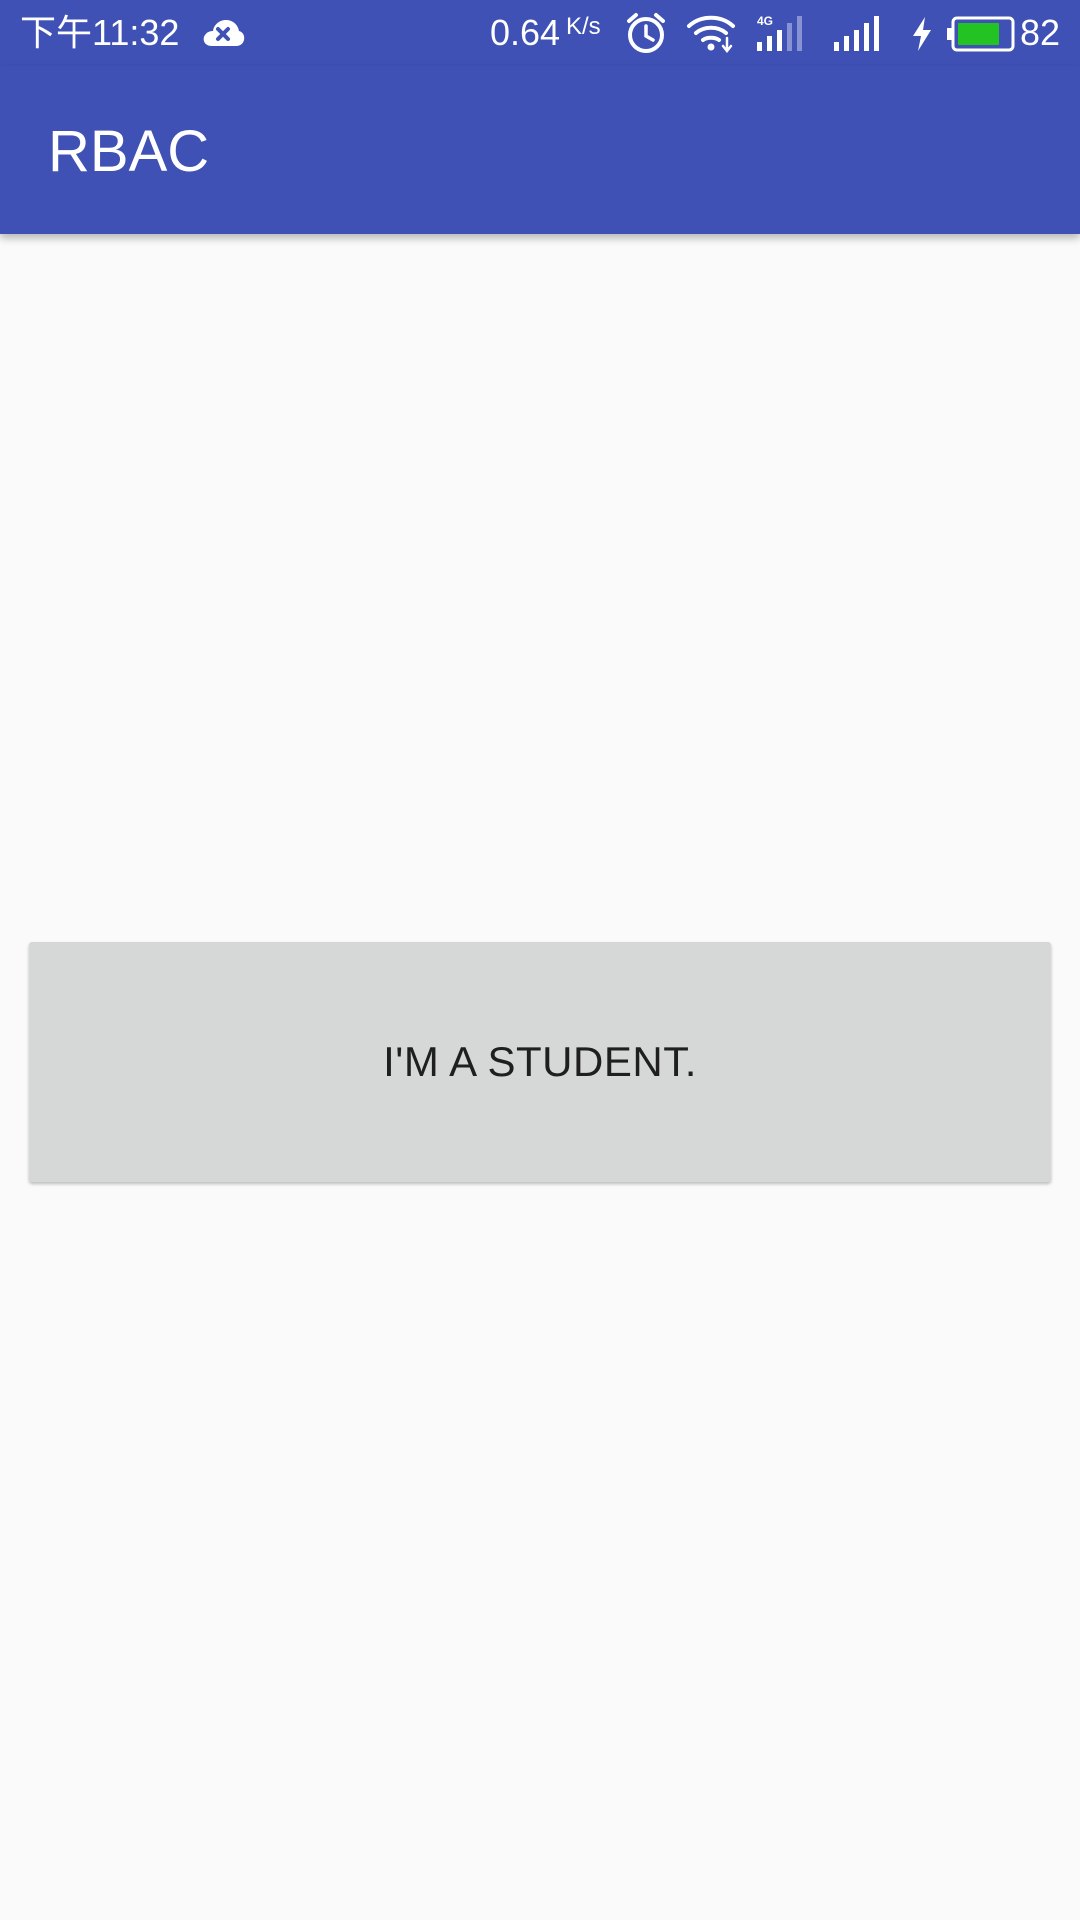 The width and height of the screenshot is (1080, 1920). What do you see at coordinates (981, 34) in the screenshot?
I see `battery-icon` at bounding box center [981, 34].